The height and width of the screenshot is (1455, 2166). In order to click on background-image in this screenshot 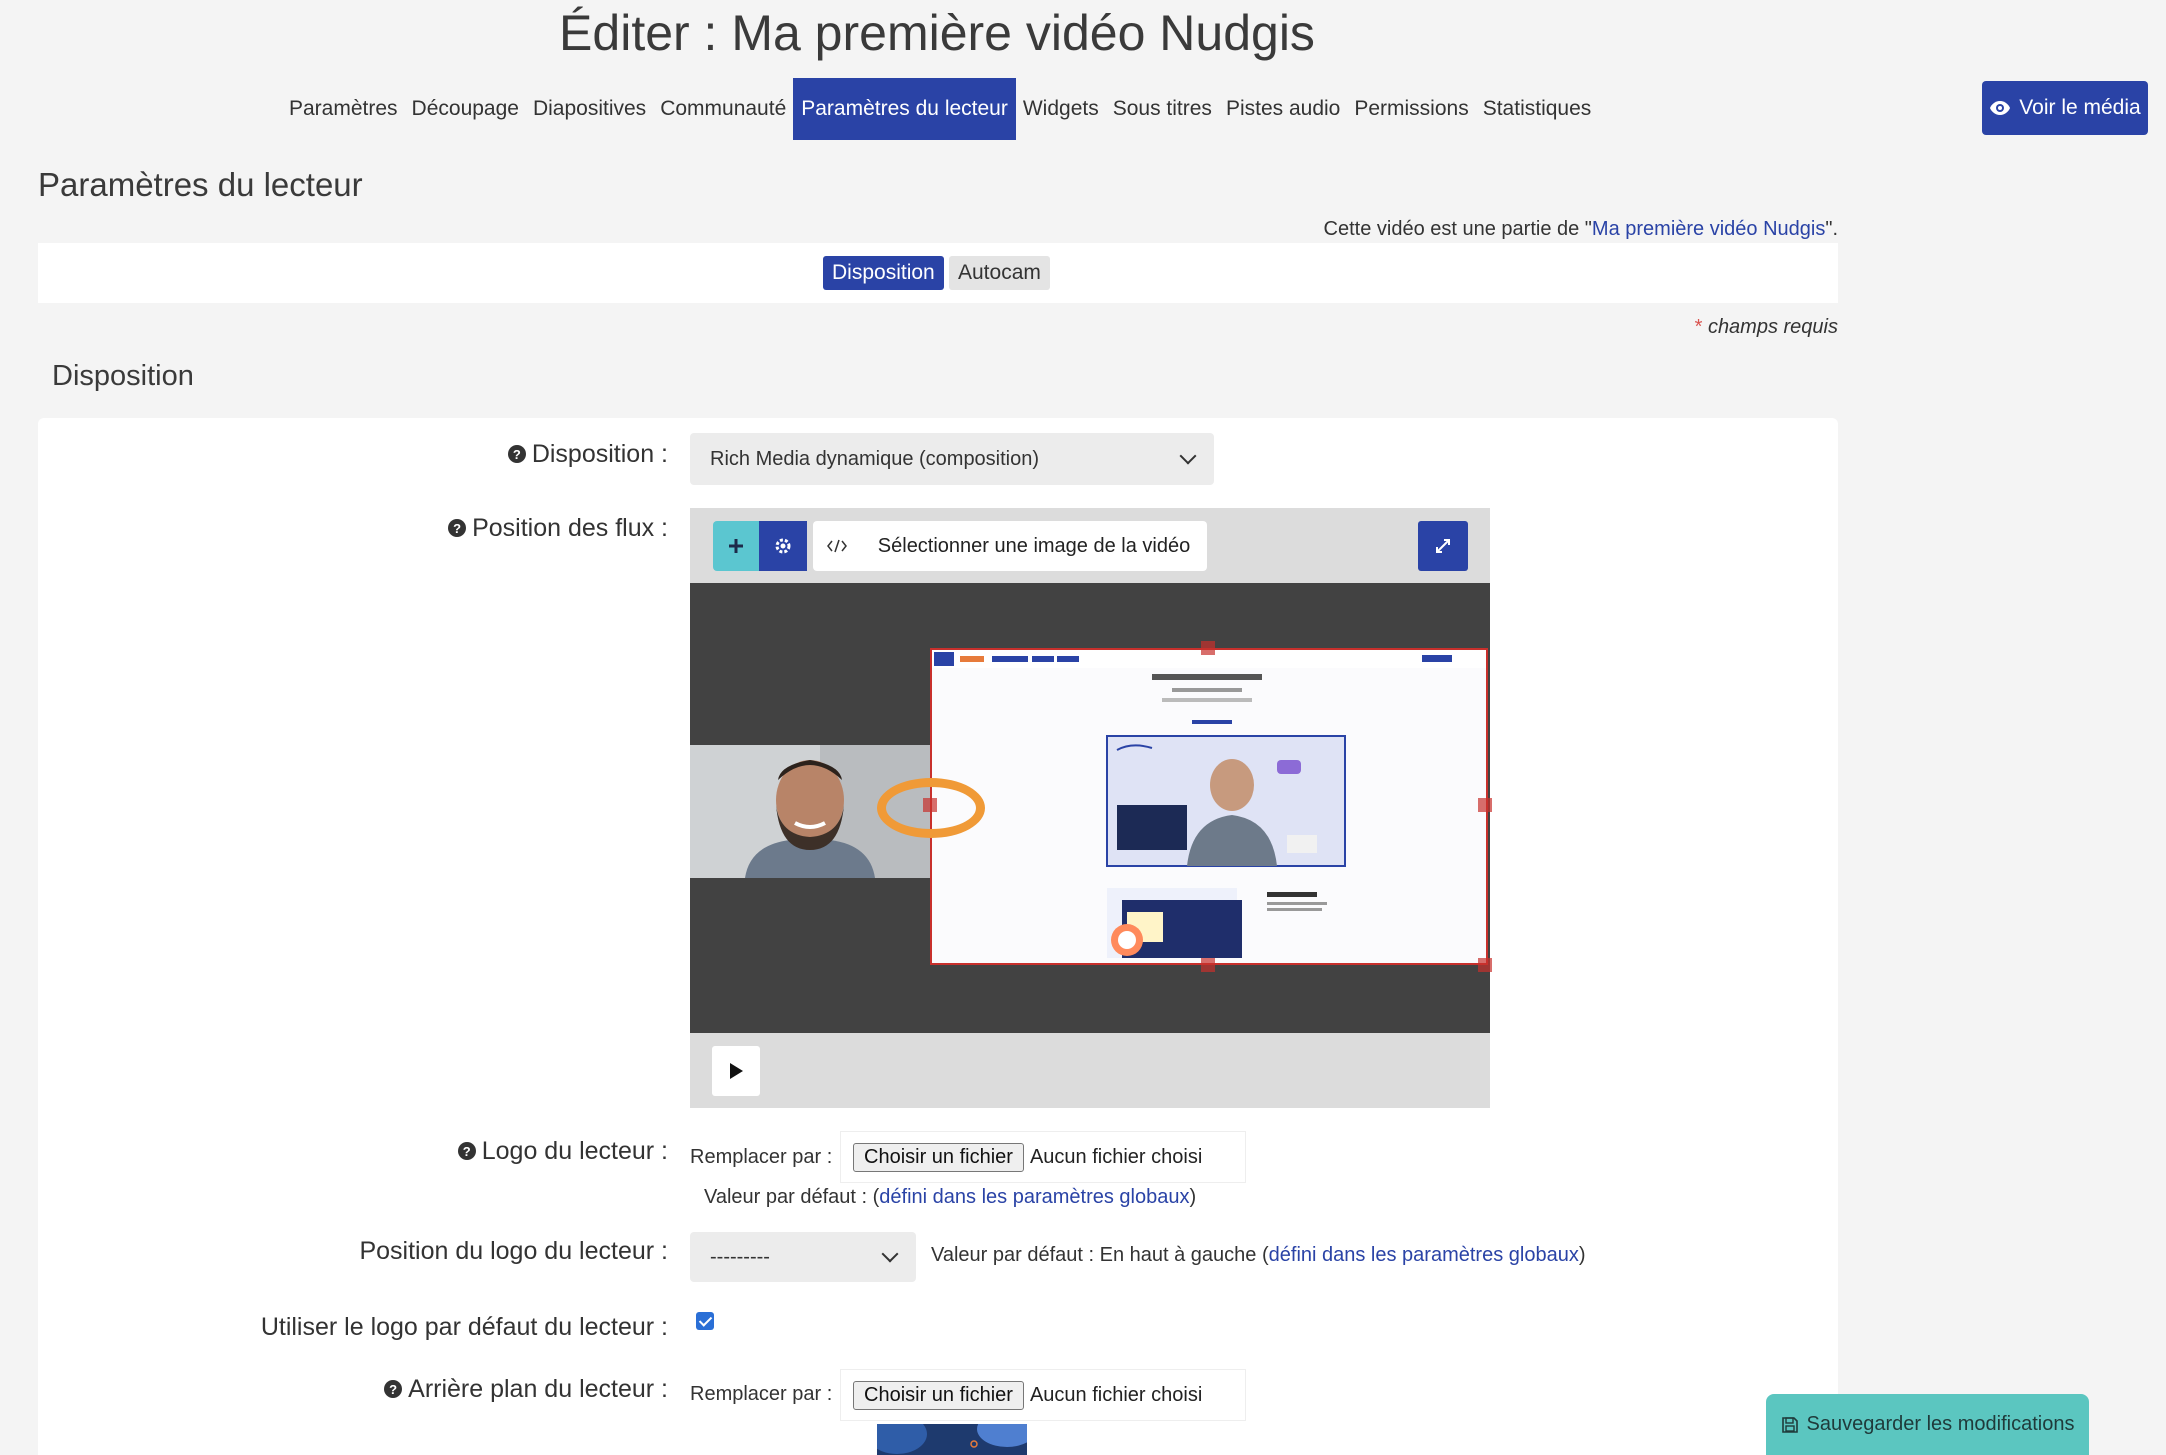, I will do `click(952, 1439)`.